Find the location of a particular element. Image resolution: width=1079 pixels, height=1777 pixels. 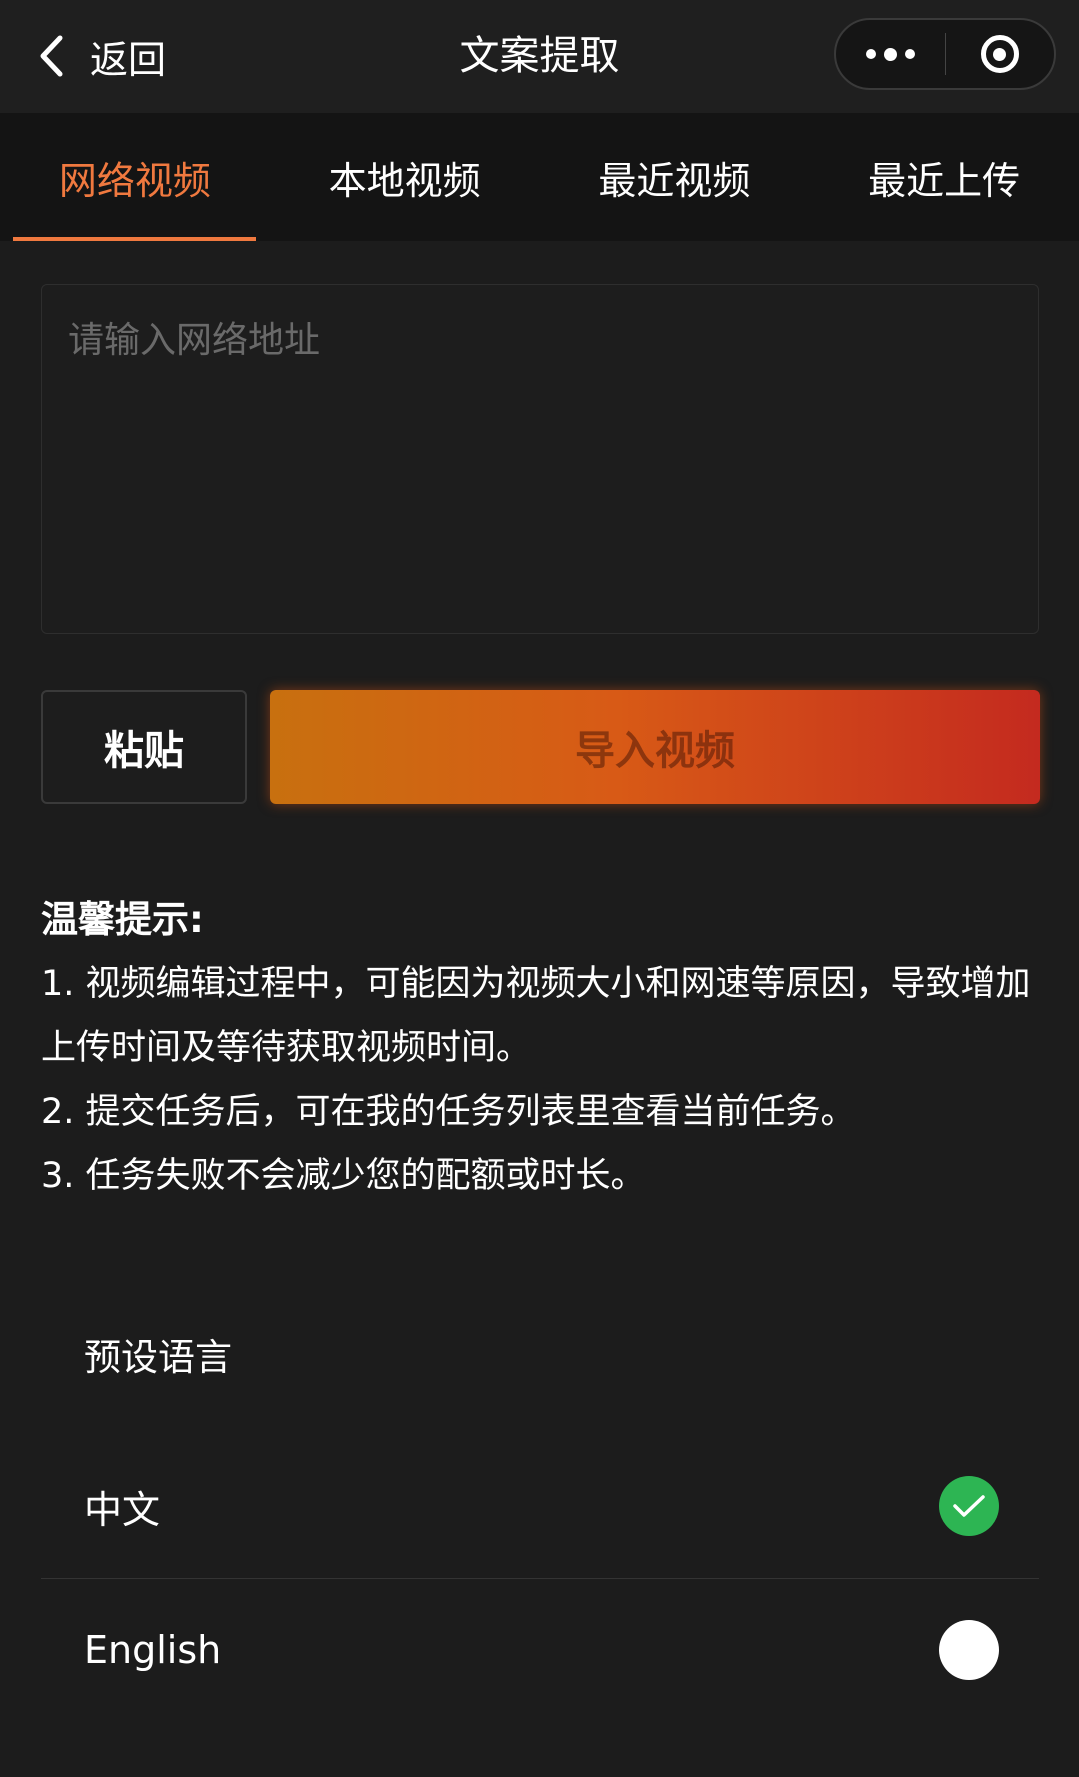

tab-recent-video: 最近视频 is located at coordinates (675, 177).